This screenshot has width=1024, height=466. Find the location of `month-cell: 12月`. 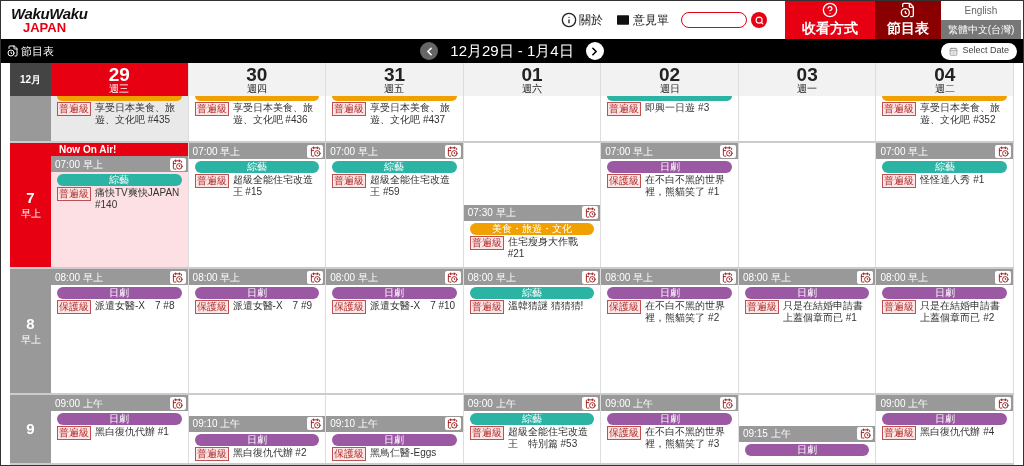

month-cell: 12月 is located at coordinates (30, 79).